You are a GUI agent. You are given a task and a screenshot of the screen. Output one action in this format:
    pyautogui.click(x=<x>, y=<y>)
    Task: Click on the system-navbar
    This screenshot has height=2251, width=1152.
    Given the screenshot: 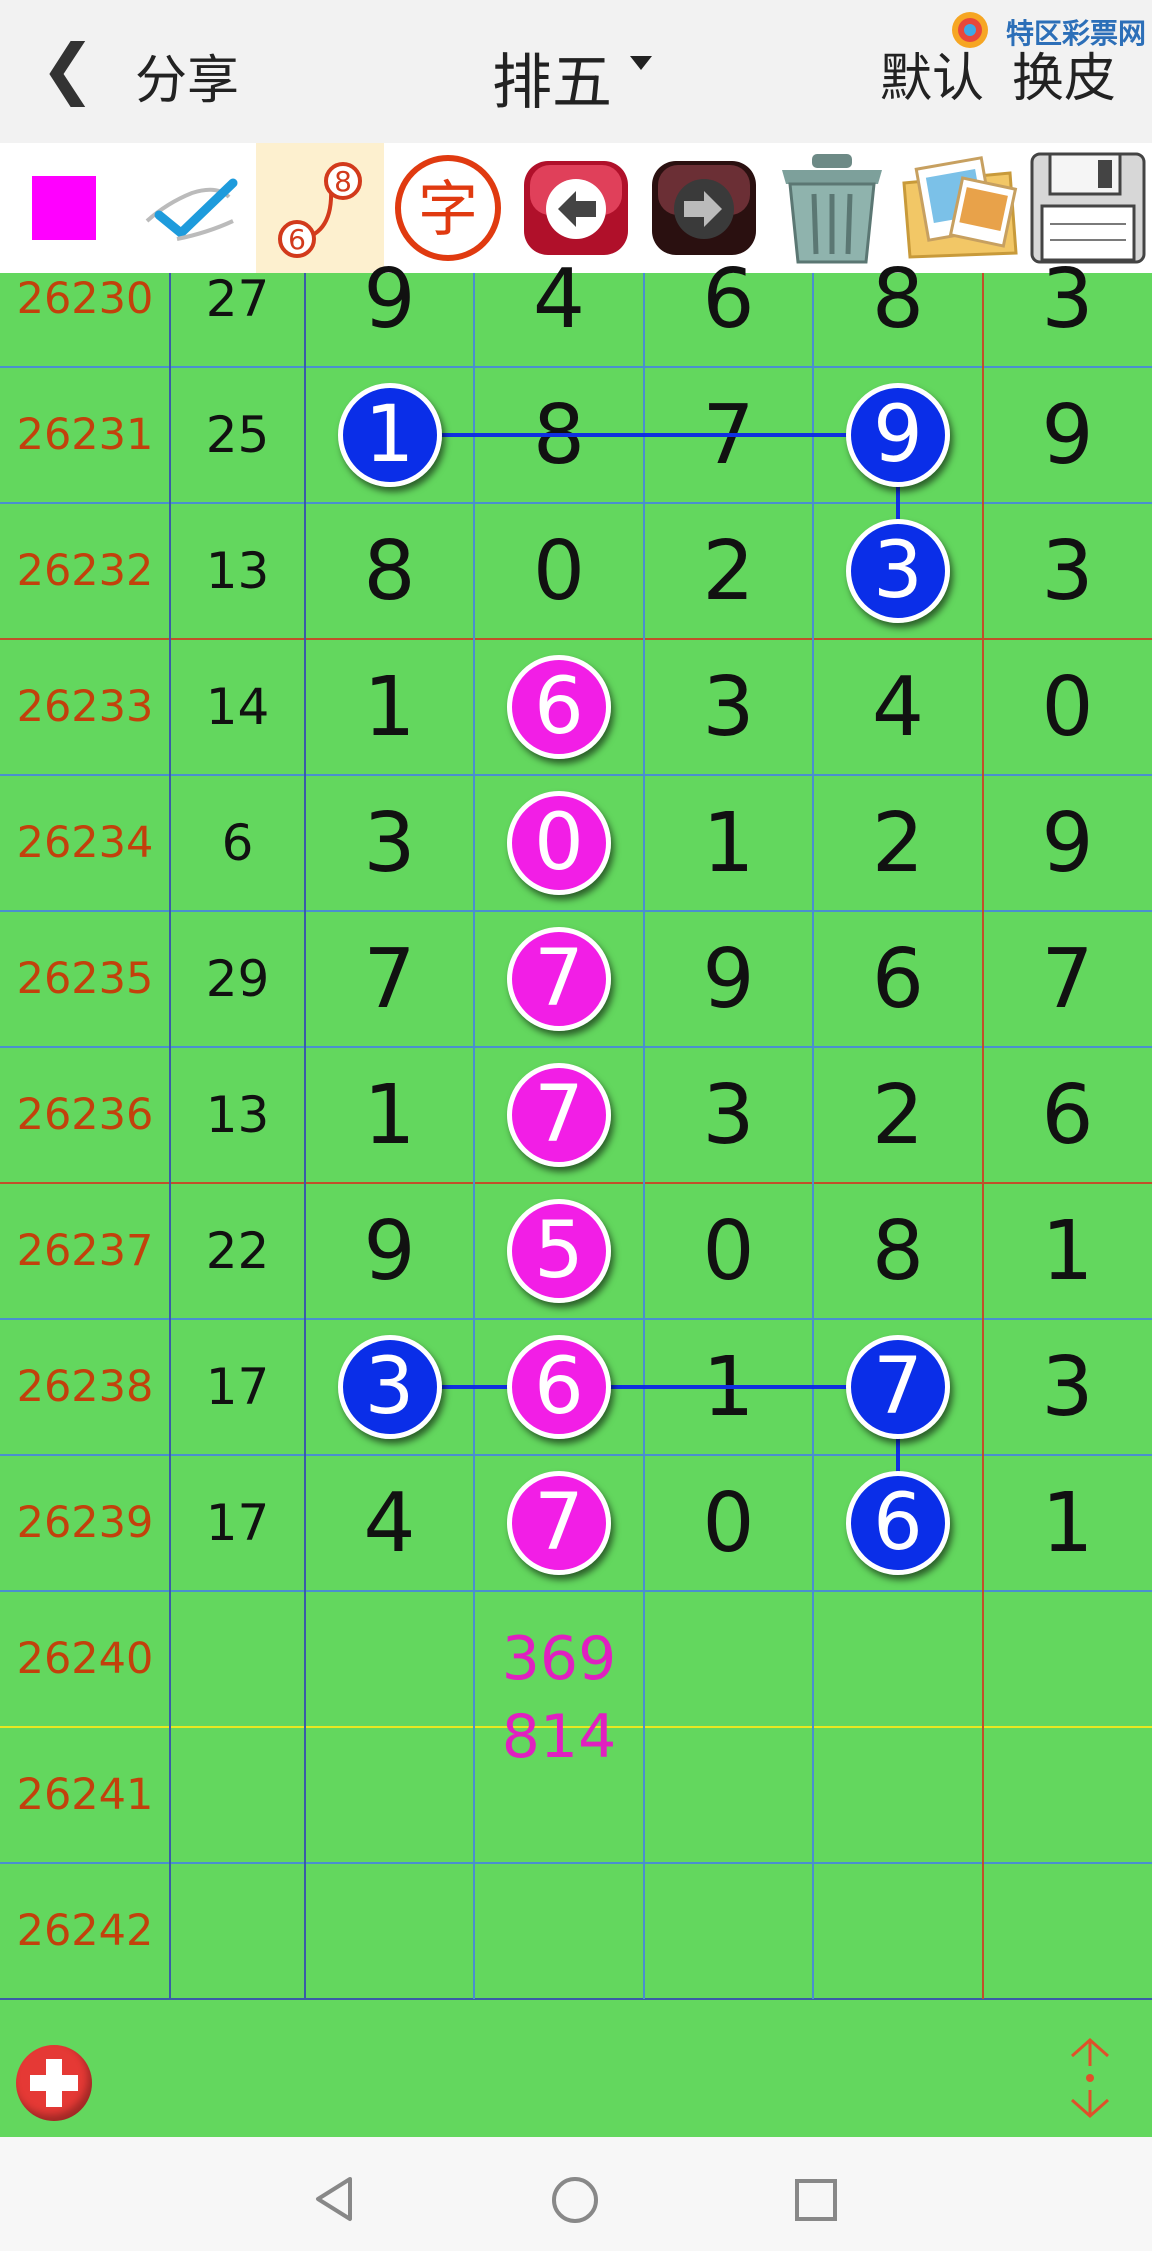 What is the action you would take?
    pyautogui.click(x=576, y=2194)
    